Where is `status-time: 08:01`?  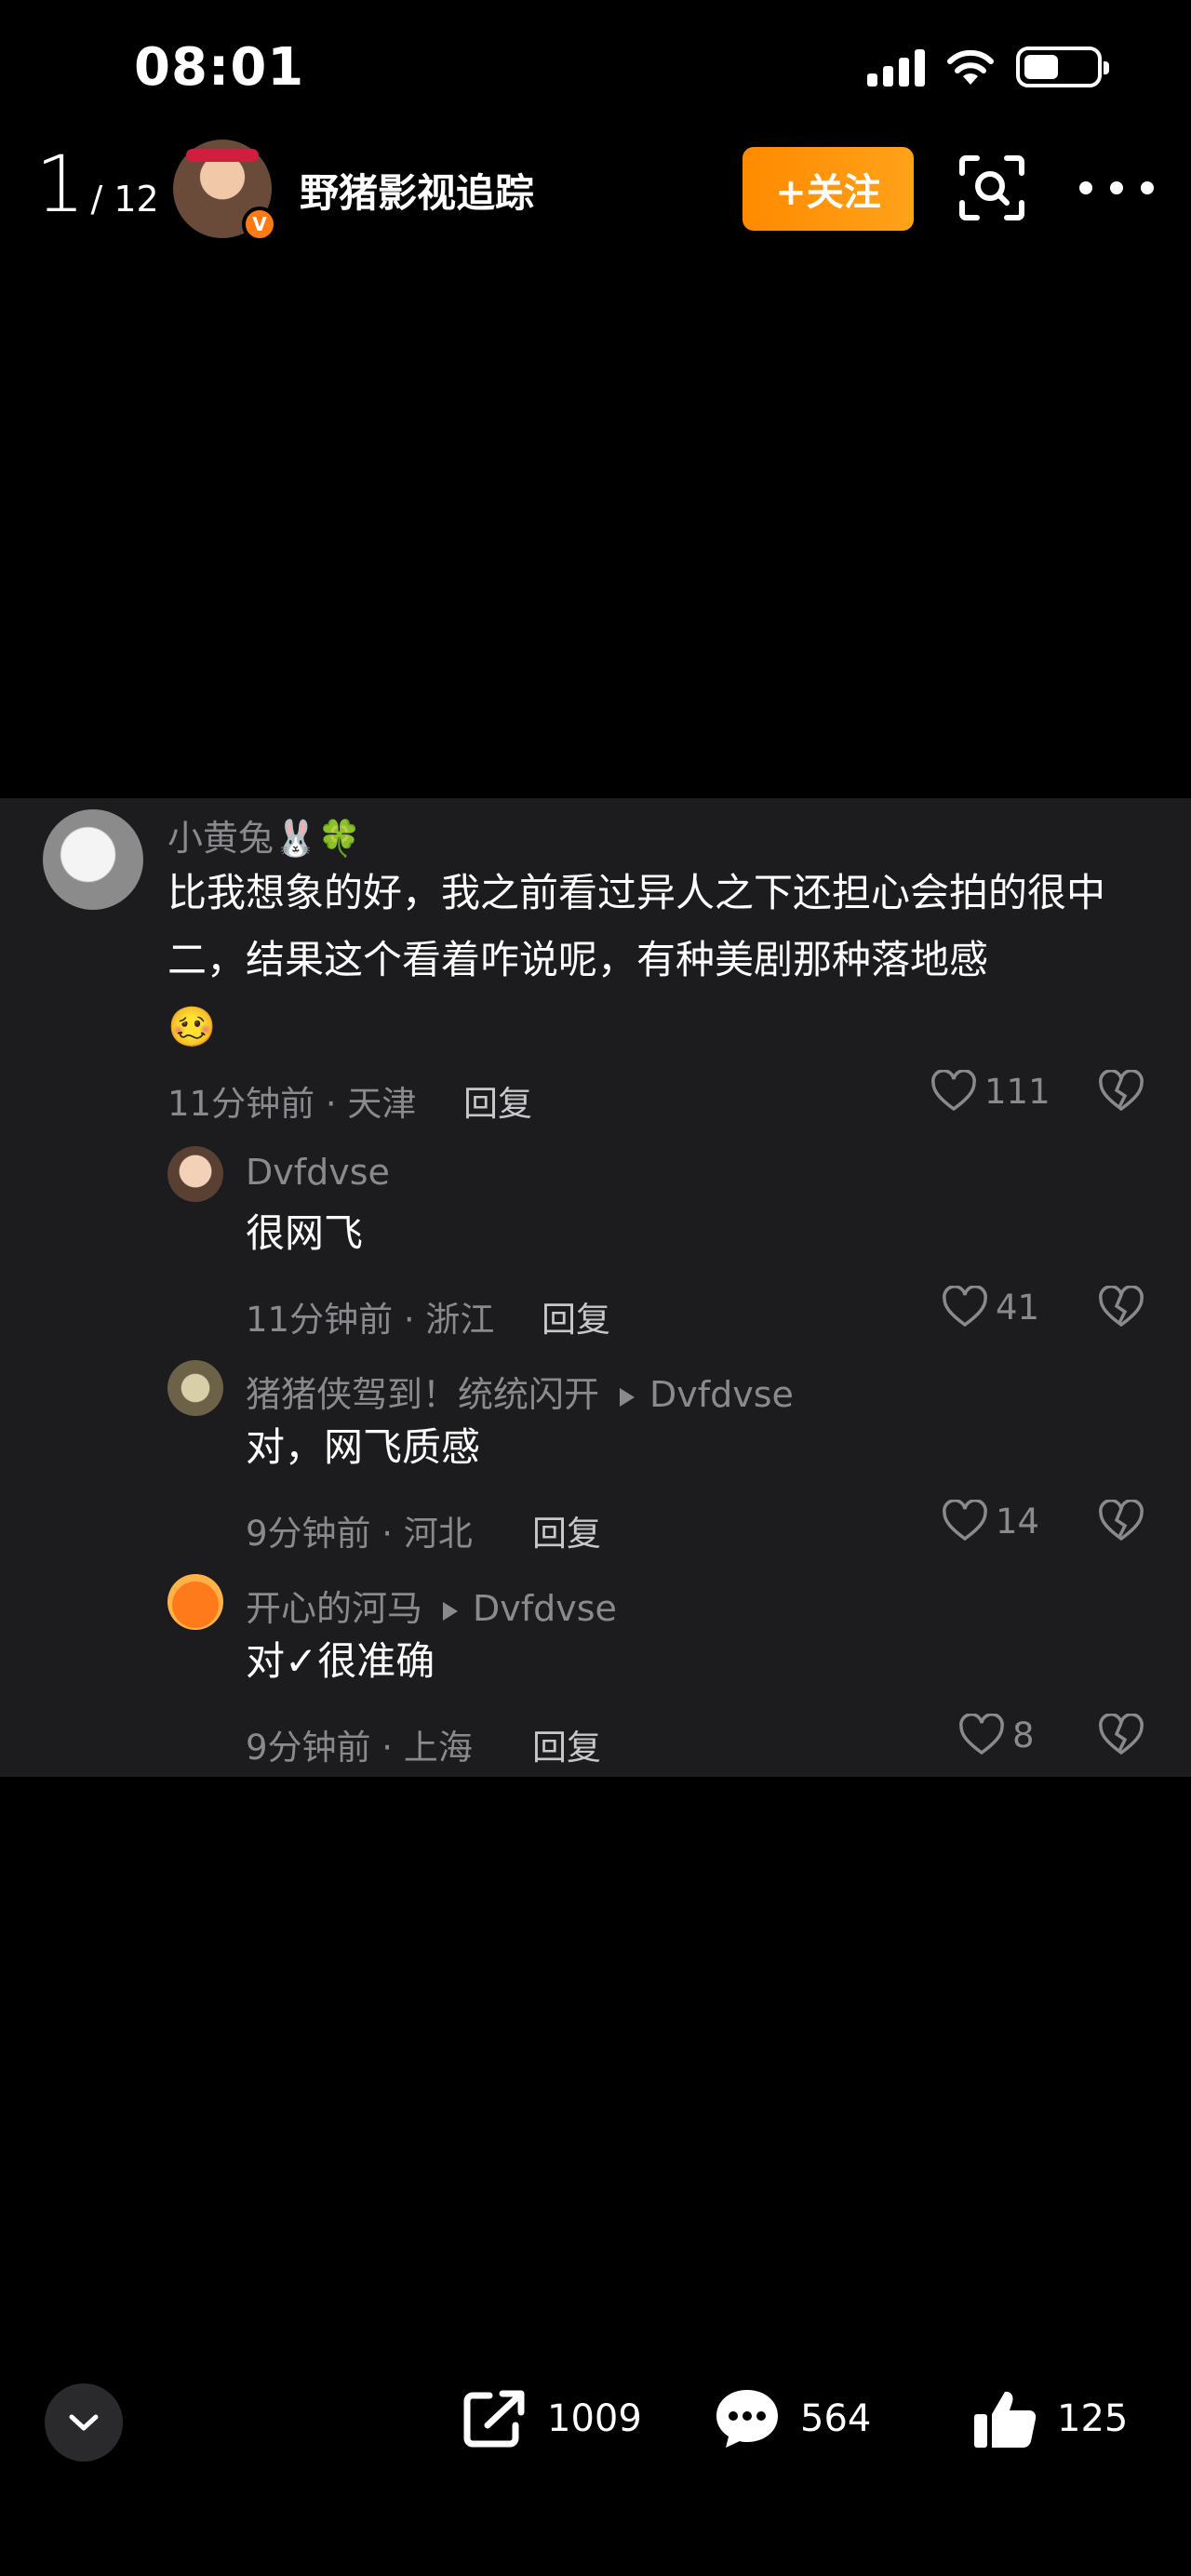
status-time: 08:01 is located at coordinates (219, 67).